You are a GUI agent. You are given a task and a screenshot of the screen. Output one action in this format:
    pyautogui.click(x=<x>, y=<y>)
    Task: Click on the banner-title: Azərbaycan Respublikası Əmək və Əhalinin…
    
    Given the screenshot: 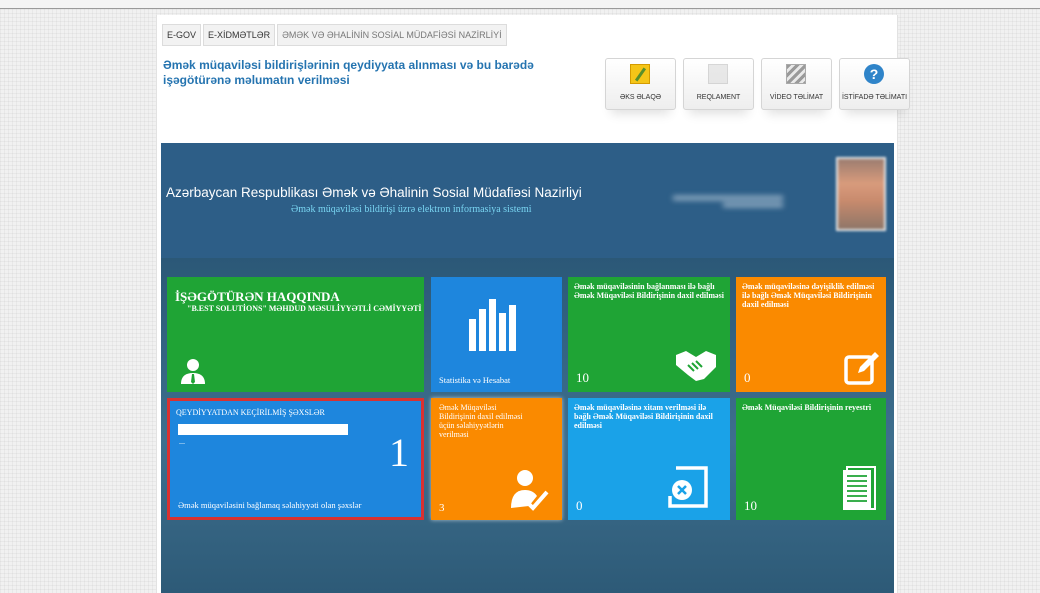 What is the action you would take?
    pyautogui.click(x=374, y=192)
    